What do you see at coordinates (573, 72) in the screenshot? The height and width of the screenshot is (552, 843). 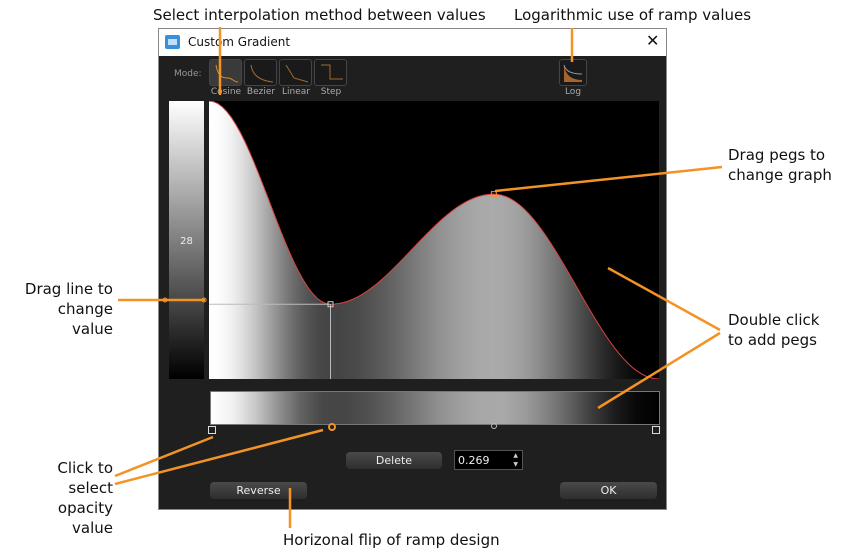 I see `log-button` at bounding box center [573, 72].